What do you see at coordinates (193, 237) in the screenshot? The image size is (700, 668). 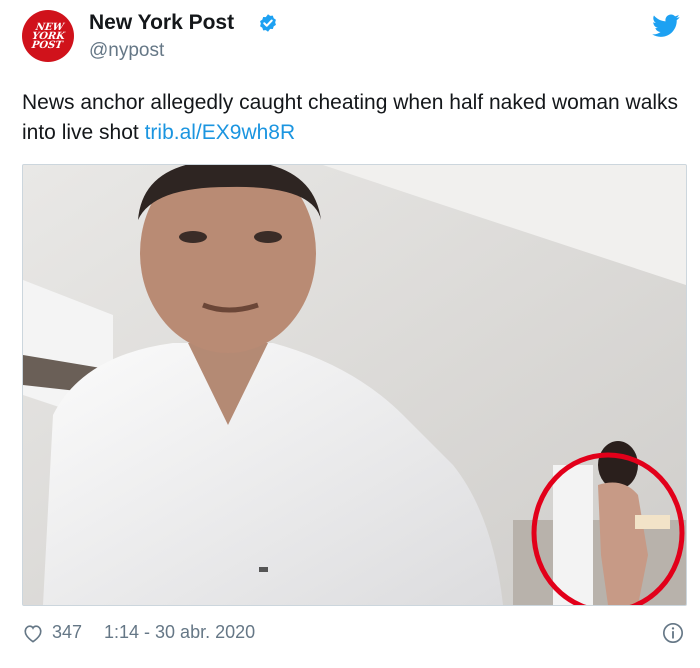 I see `man-left-eye` at bounding box center [193, 237].